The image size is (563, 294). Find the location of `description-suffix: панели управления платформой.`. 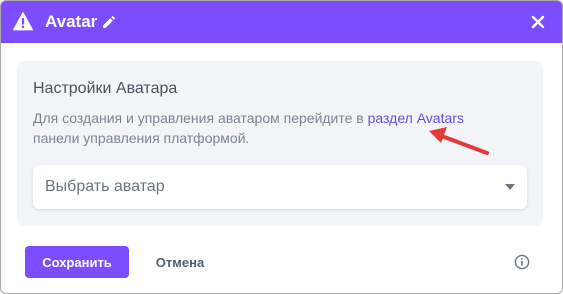

description-suffix: панели управления платформой. is located at coordinates (141, 138).